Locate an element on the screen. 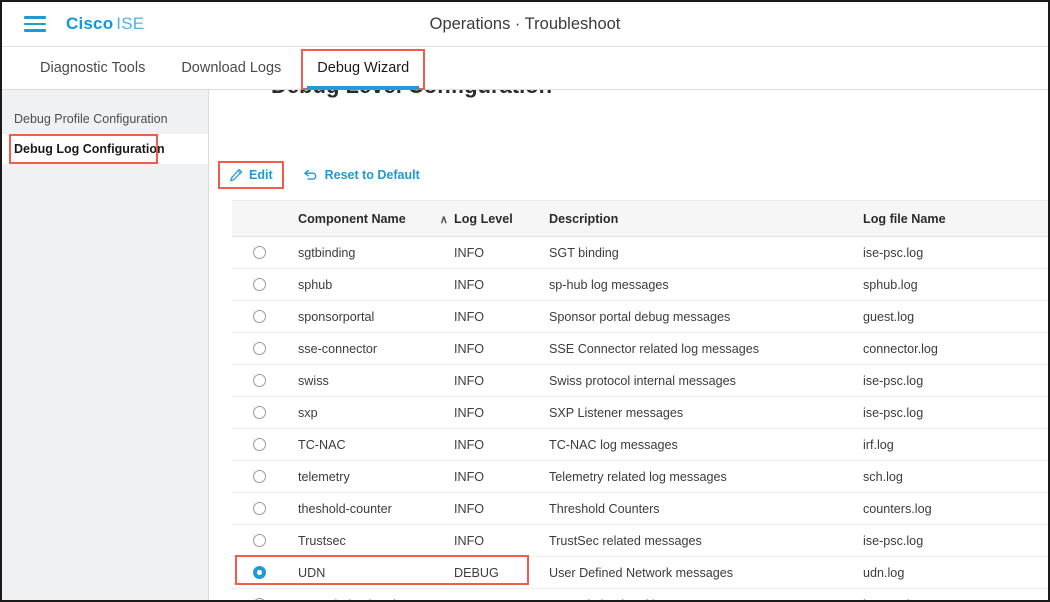 The height and width of the screenshot is (602, 1050). tab-label: Download Logs is located at coordinates (231, 68).